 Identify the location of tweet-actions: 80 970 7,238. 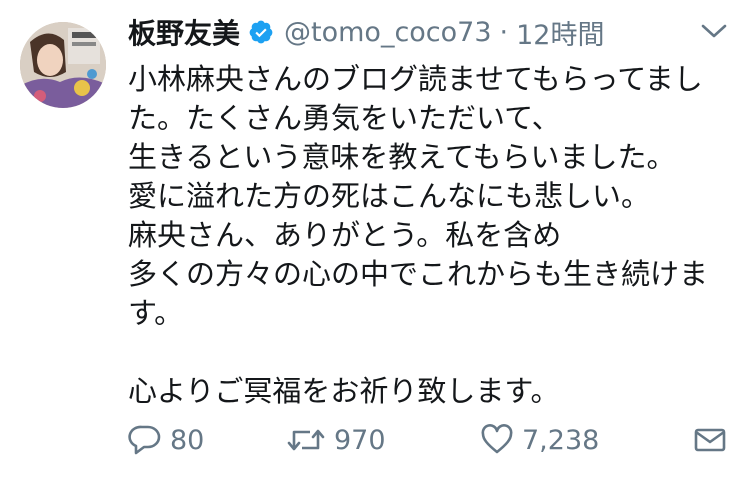
(428, 440).